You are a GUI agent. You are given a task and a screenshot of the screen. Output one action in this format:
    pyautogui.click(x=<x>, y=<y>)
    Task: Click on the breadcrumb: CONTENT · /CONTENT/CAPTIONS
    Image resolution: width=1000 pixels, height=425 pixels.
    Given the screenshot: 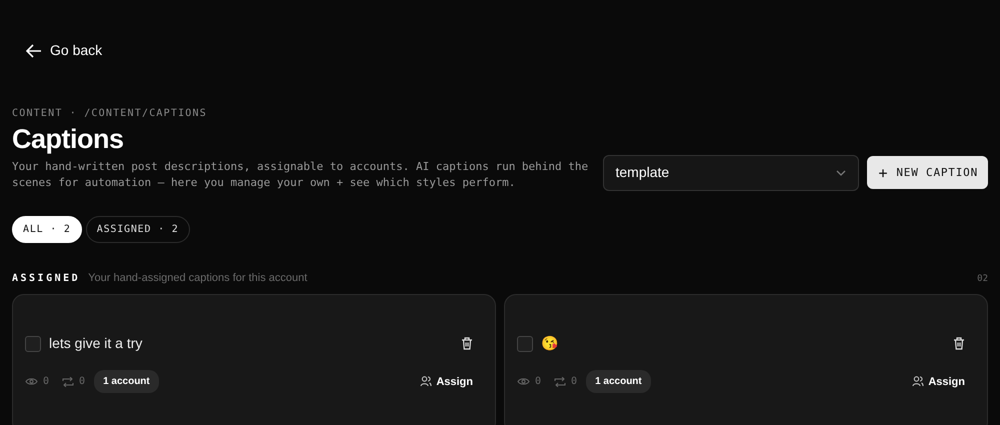 What is the action you would take?
    pyautogui.click(x=110, y=113)
    